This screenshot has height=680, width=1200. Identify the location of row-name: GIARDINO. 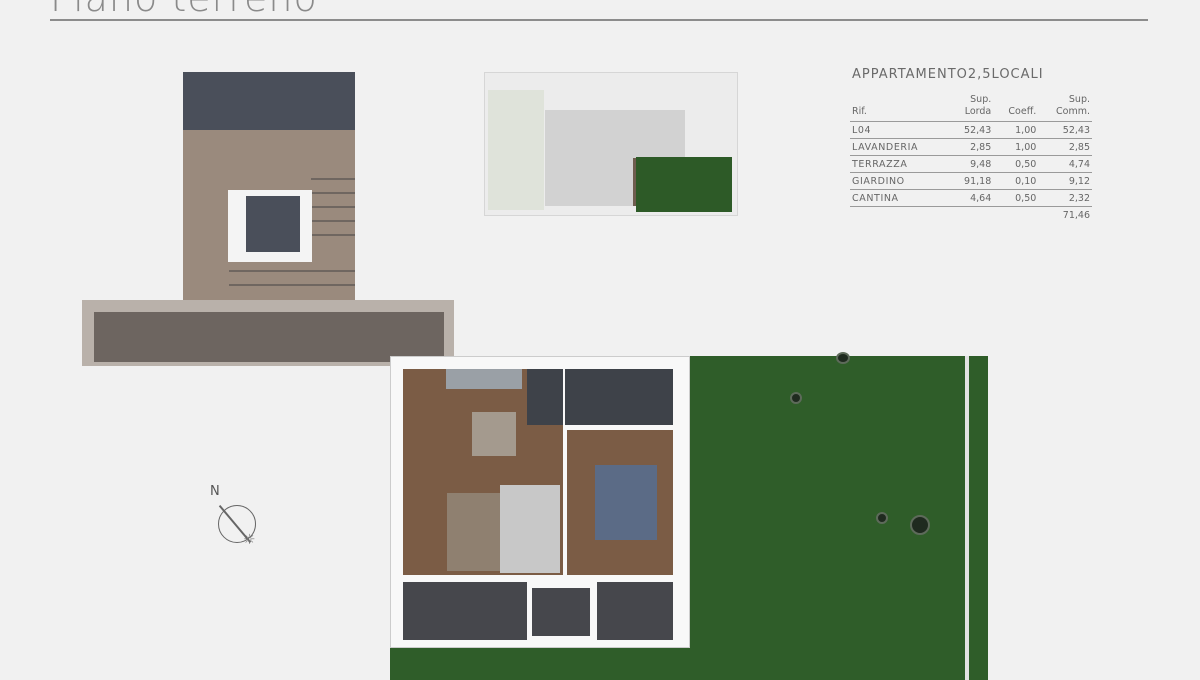
(900, 181).